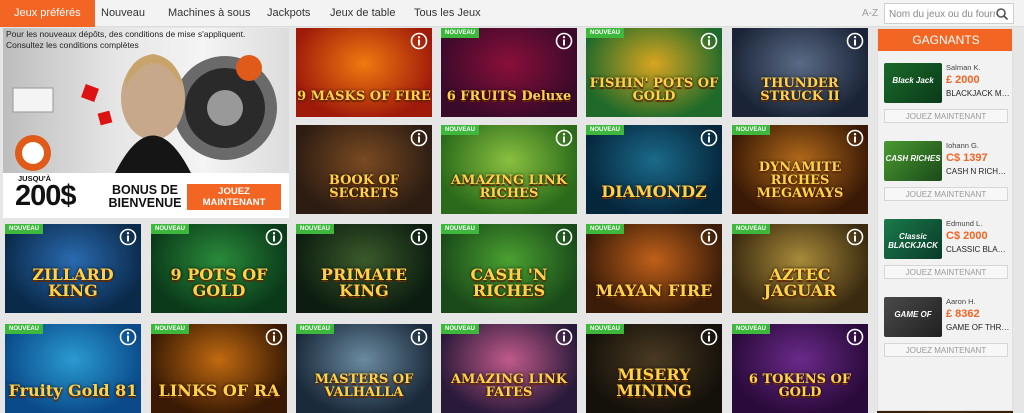  I want to click on game-tile: NOUVEAU AZTEC JAGUAR, so click(800, 268).